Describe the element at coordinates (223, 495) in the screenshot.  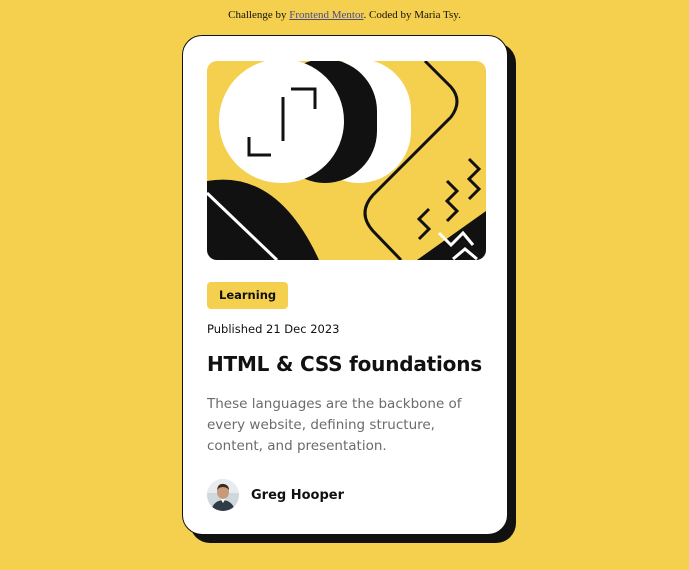
I see `person-avatar-icon` at that location.